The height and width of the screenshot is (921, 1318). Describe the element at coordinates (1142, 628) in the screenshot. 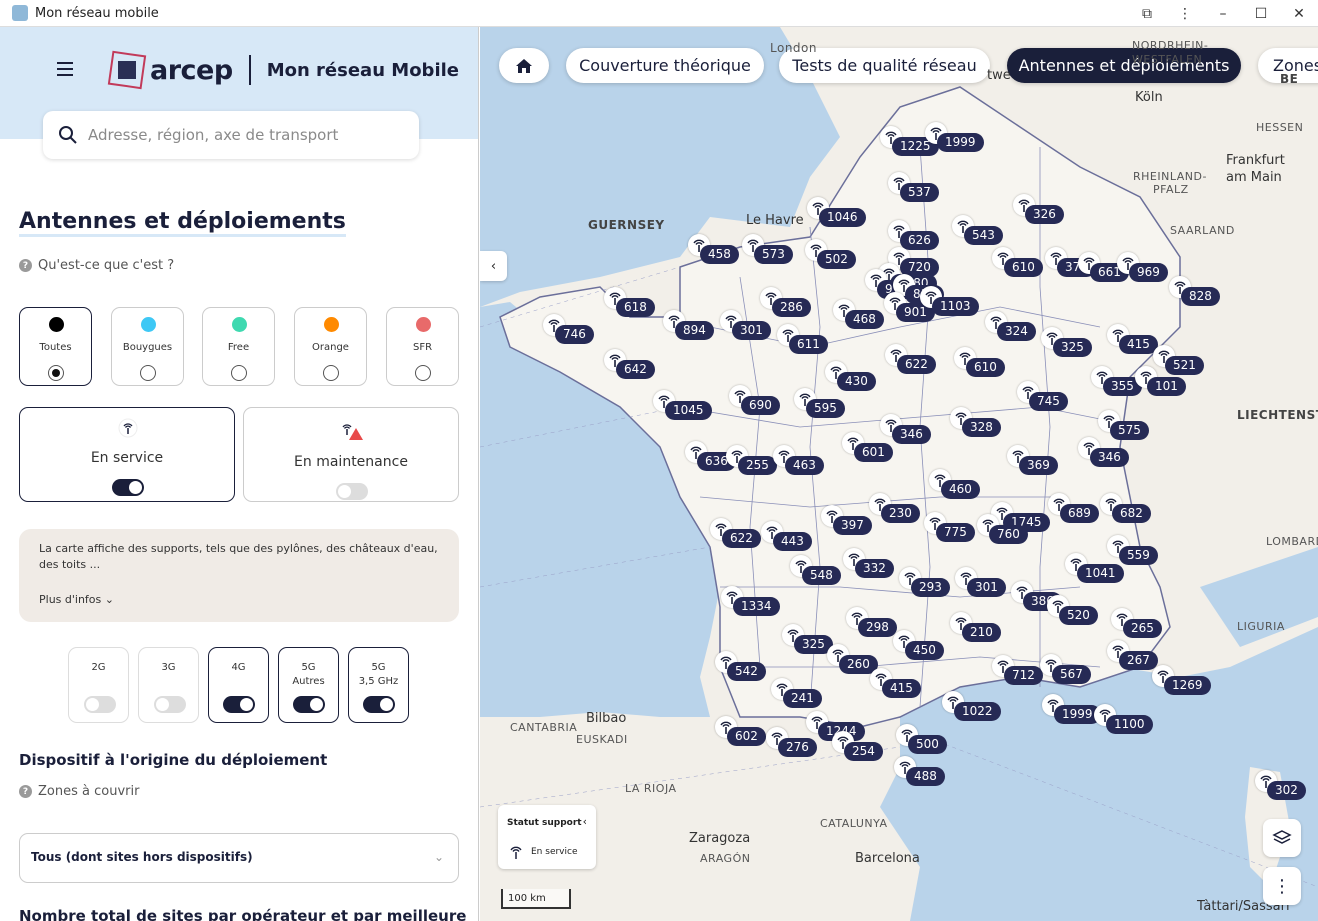

I see `cluster-count: 265` at that location.